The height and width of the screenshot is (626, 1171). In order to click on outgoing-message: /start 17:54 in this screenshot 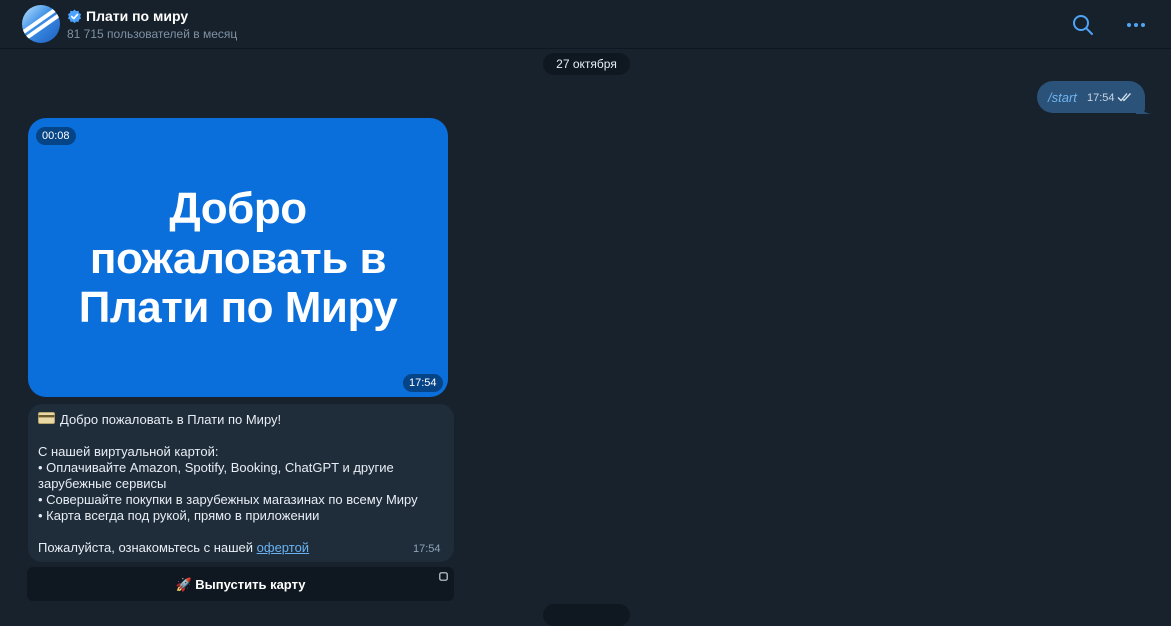, I will do `click(1091, 97)`.